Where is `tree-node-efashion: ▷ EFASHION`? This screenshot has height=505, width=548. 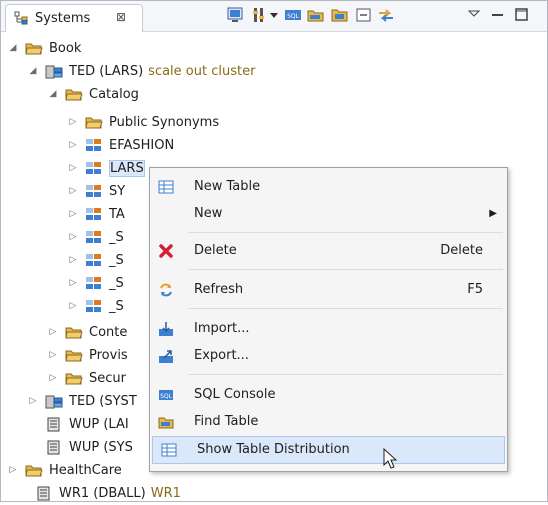
tree-node-efashion: ▷ EFASHION is located at coordinates (121, 145).